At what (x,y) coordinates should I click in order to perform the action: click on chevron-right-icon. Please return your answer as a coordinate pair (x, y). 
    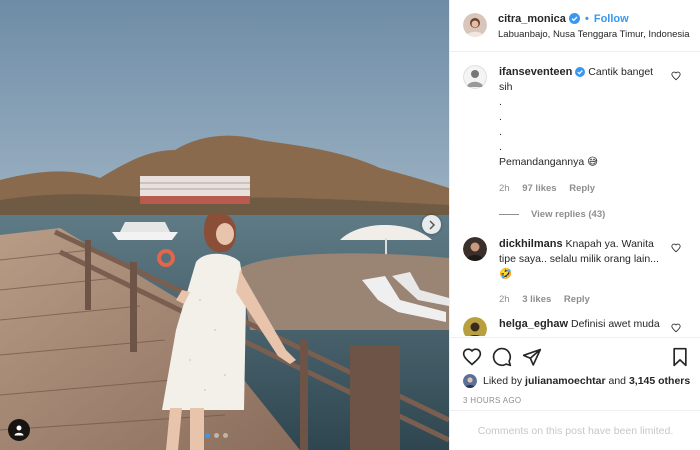
    Looking at the image, I should click on (431, 224).